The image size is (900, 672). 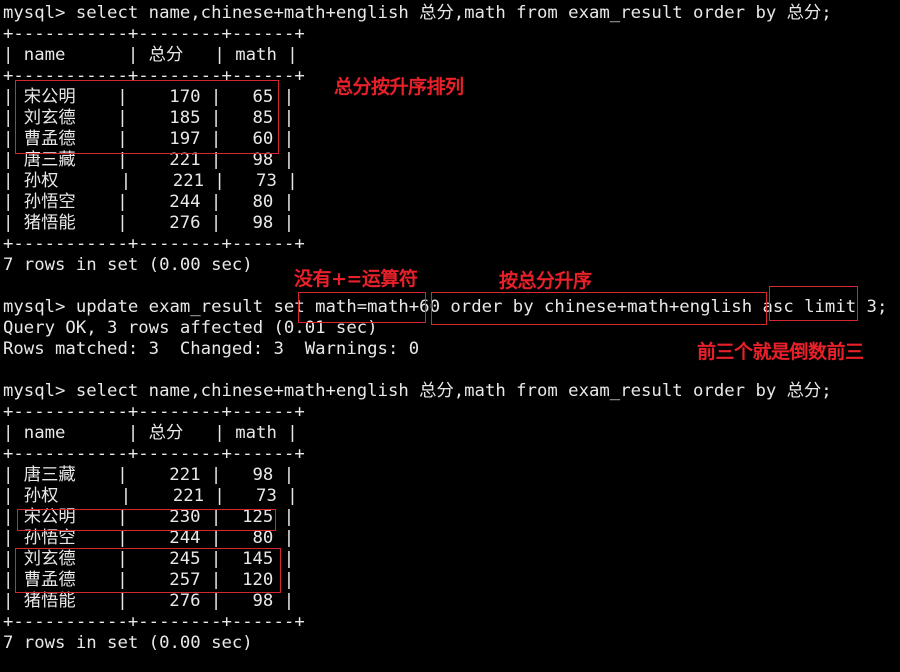 What do you see at coordinates (148, 570) in the screenshot?
I see `highlight-box-liu-cao` at bounding box center [148, 570].